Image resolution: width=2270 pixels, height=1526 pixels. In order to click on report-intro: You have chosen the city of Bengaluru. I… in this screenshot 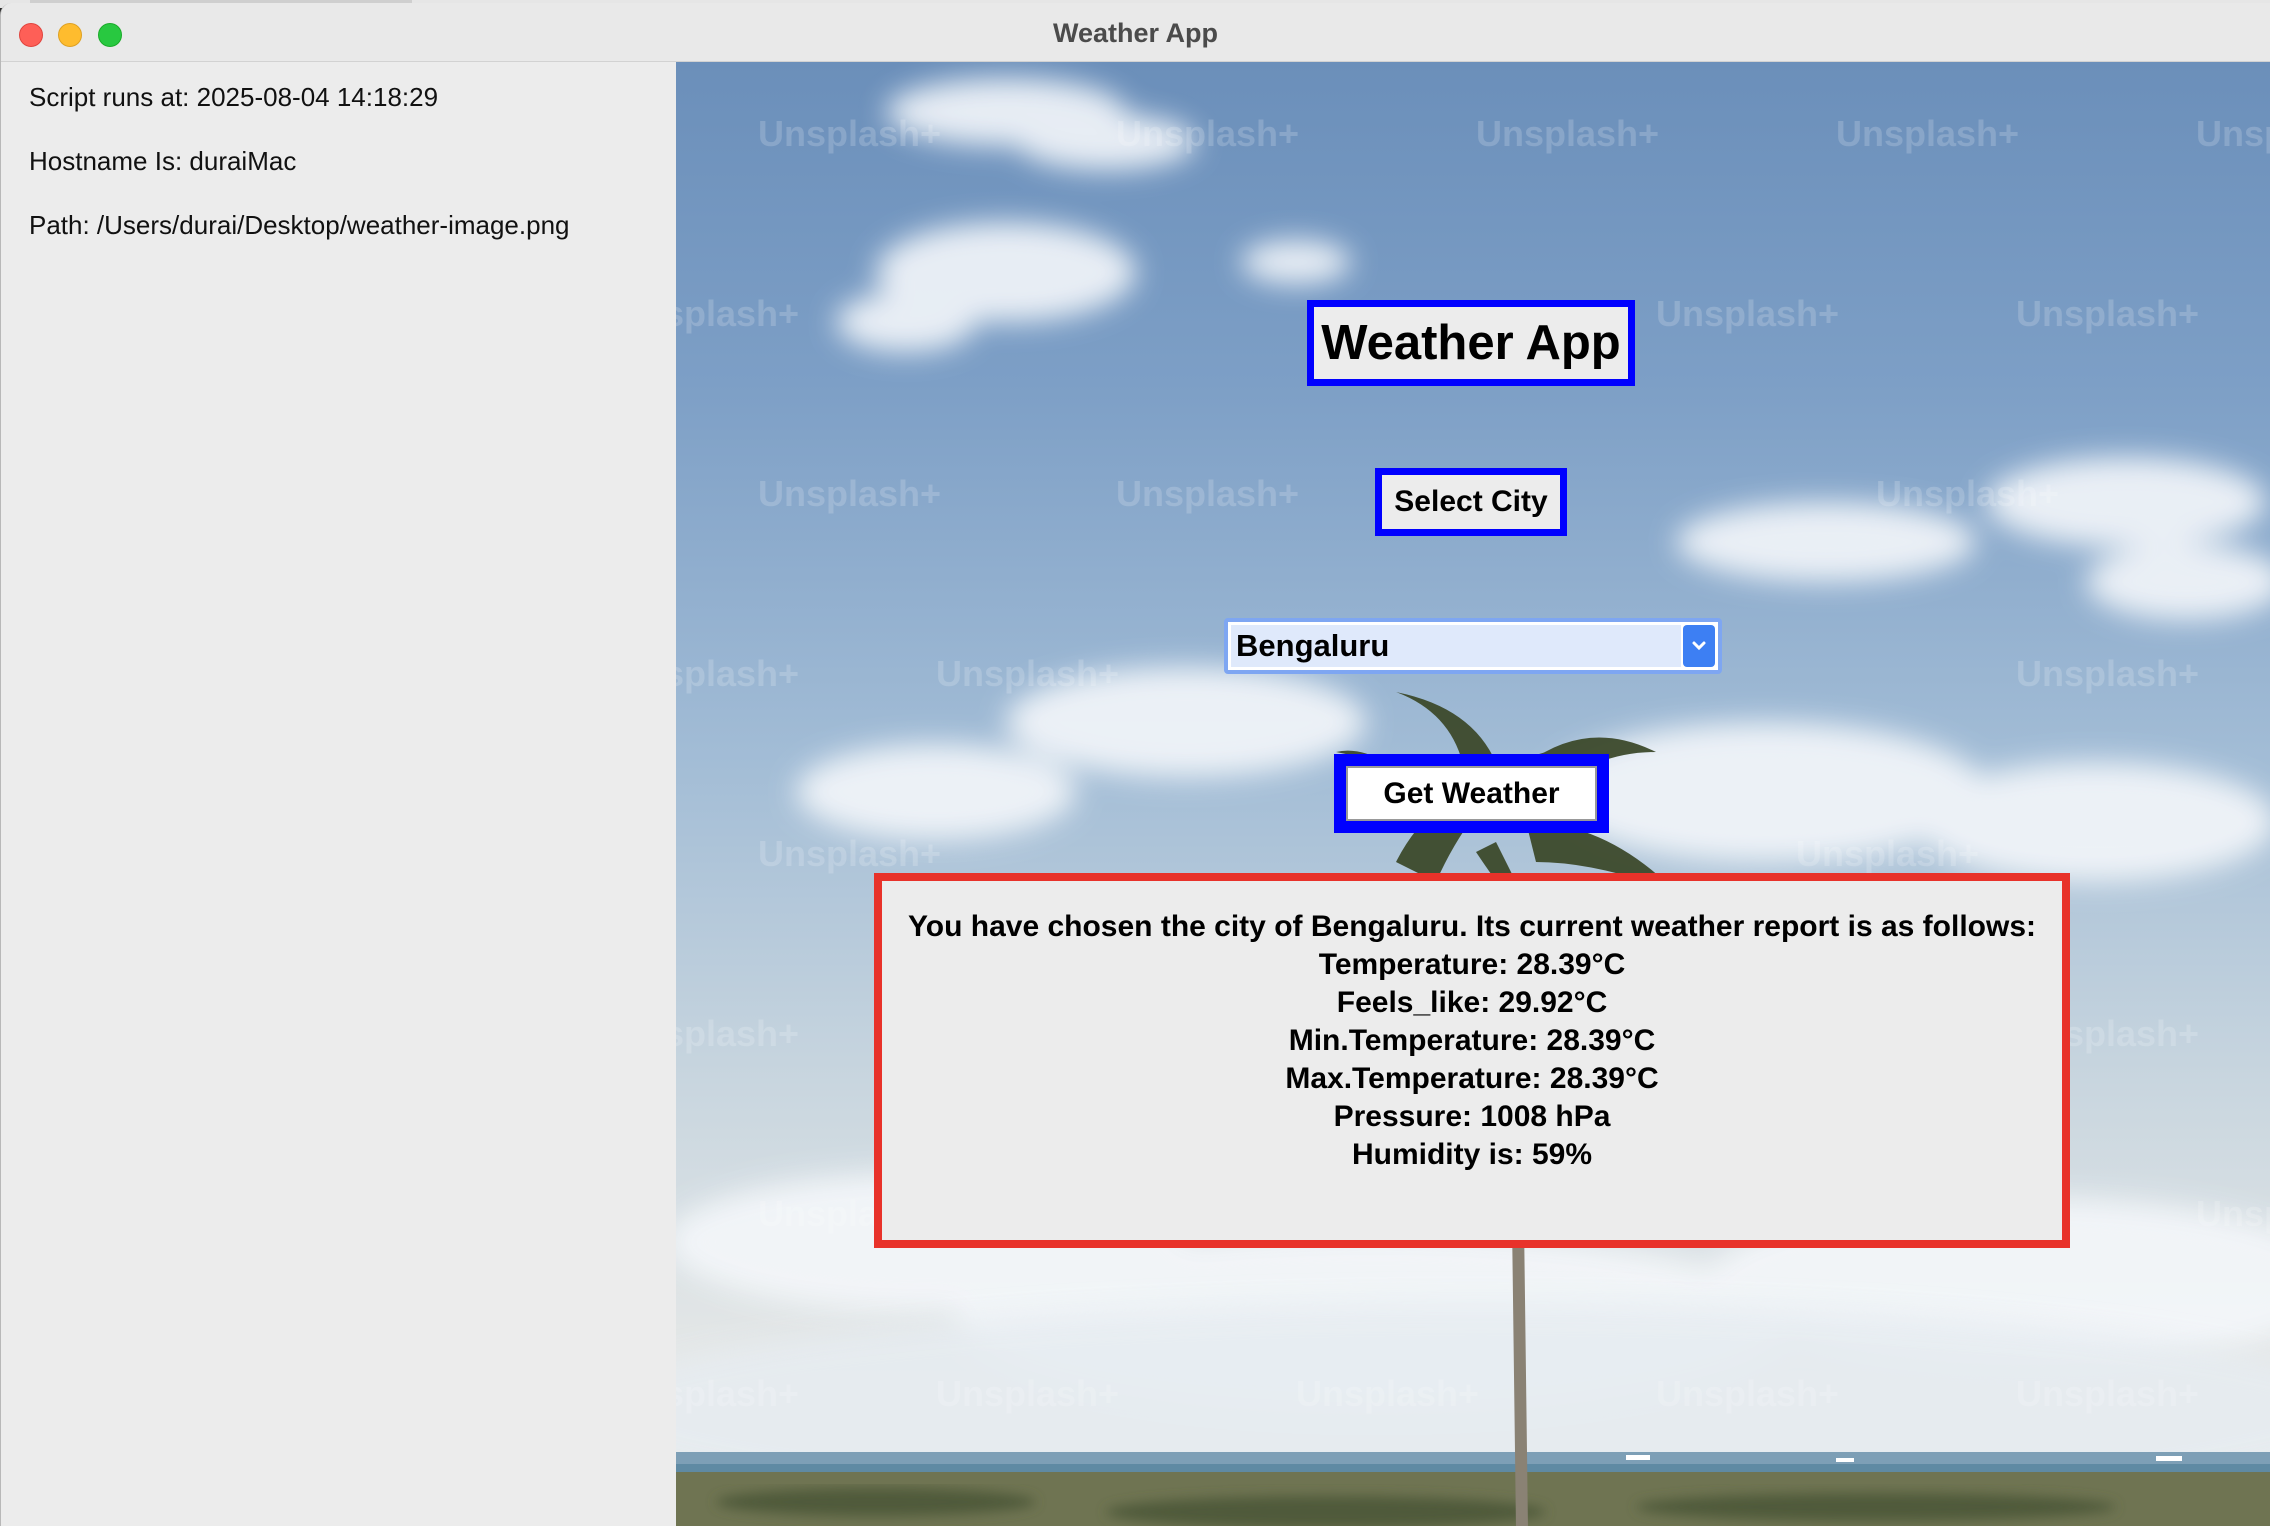, I will do `click(1472, 926)`.